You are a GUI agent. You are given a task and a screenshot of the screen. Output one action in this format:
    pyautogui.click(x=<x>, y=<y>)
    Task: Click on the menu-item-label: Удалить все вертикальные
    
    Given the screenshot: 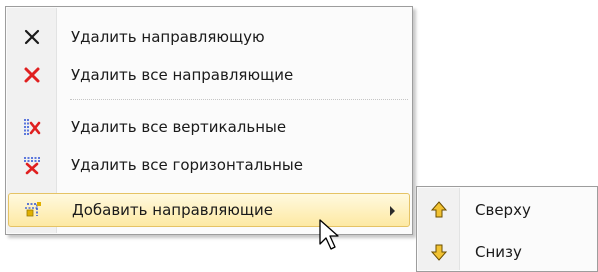 What is the action you would take?
    pyautogui.click(x=179, y=127)
    